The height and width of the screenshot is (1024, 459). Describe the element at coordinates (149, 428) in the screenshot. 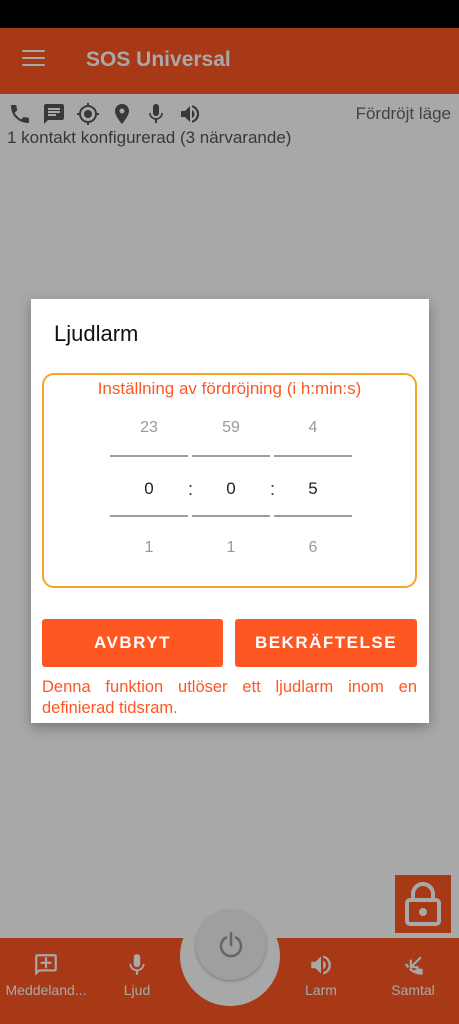

I see `hours-prev-value: 23` at that location.